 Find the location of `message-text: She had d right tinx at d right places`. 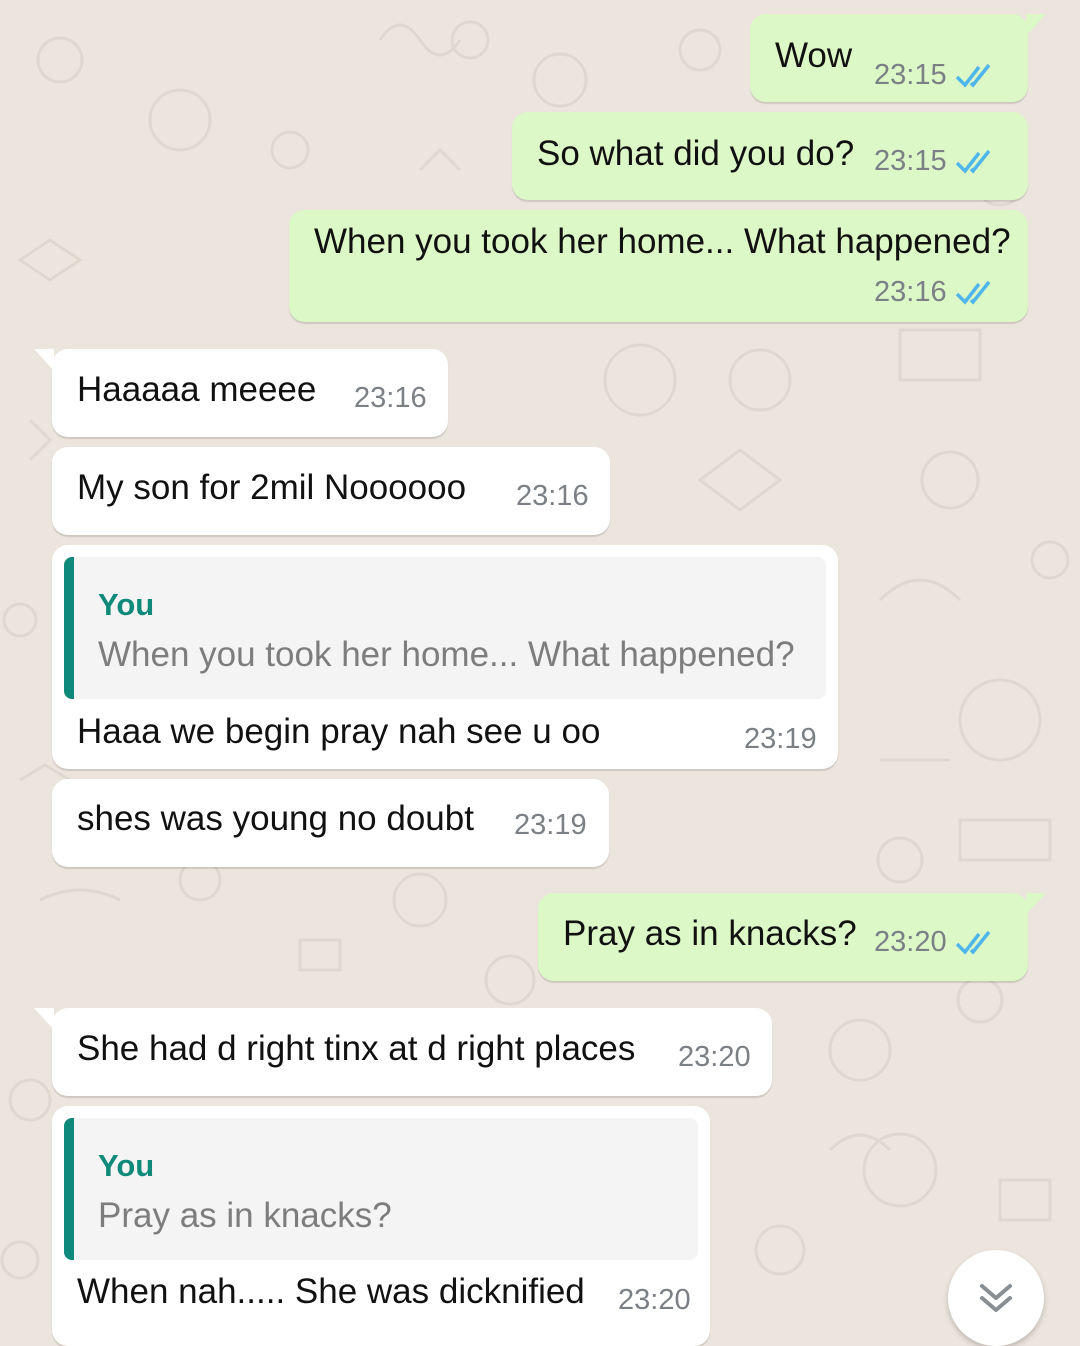

message-text: She had d right tinx at d right places is located at coordinates (356, 1048).